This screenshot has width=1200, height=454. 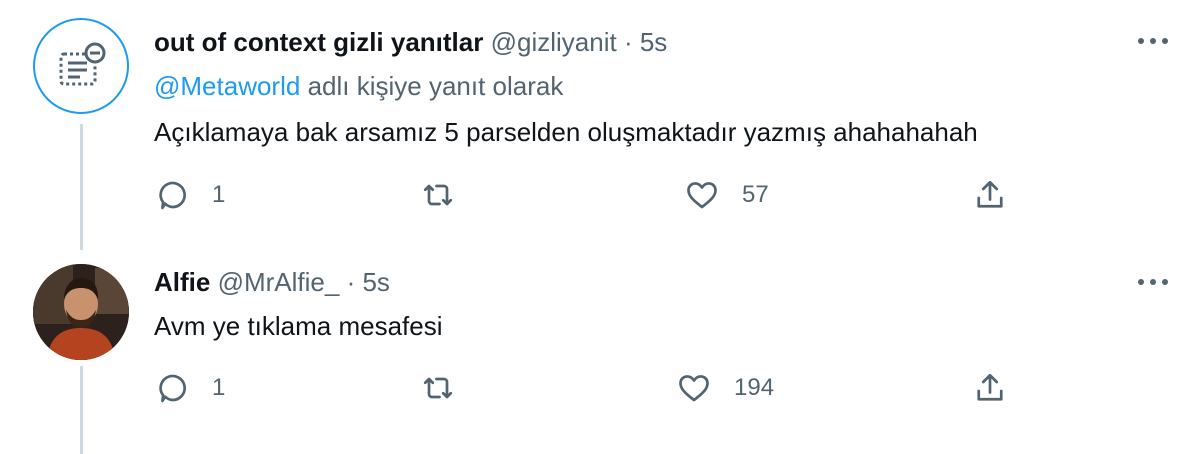 What do you see at coordinates (755, 194) in the screenshot?
I see `like-count: 57` at bounding box center [755, 194].